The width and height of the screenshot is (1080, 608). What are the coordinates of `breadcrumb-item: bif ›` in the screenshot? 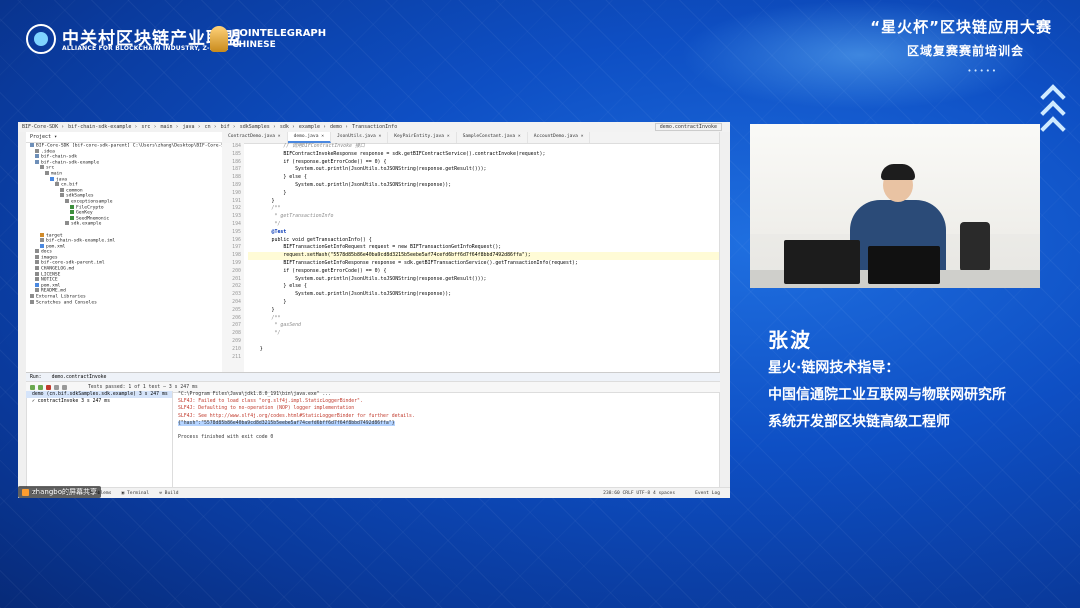 It's located at (228, 127).